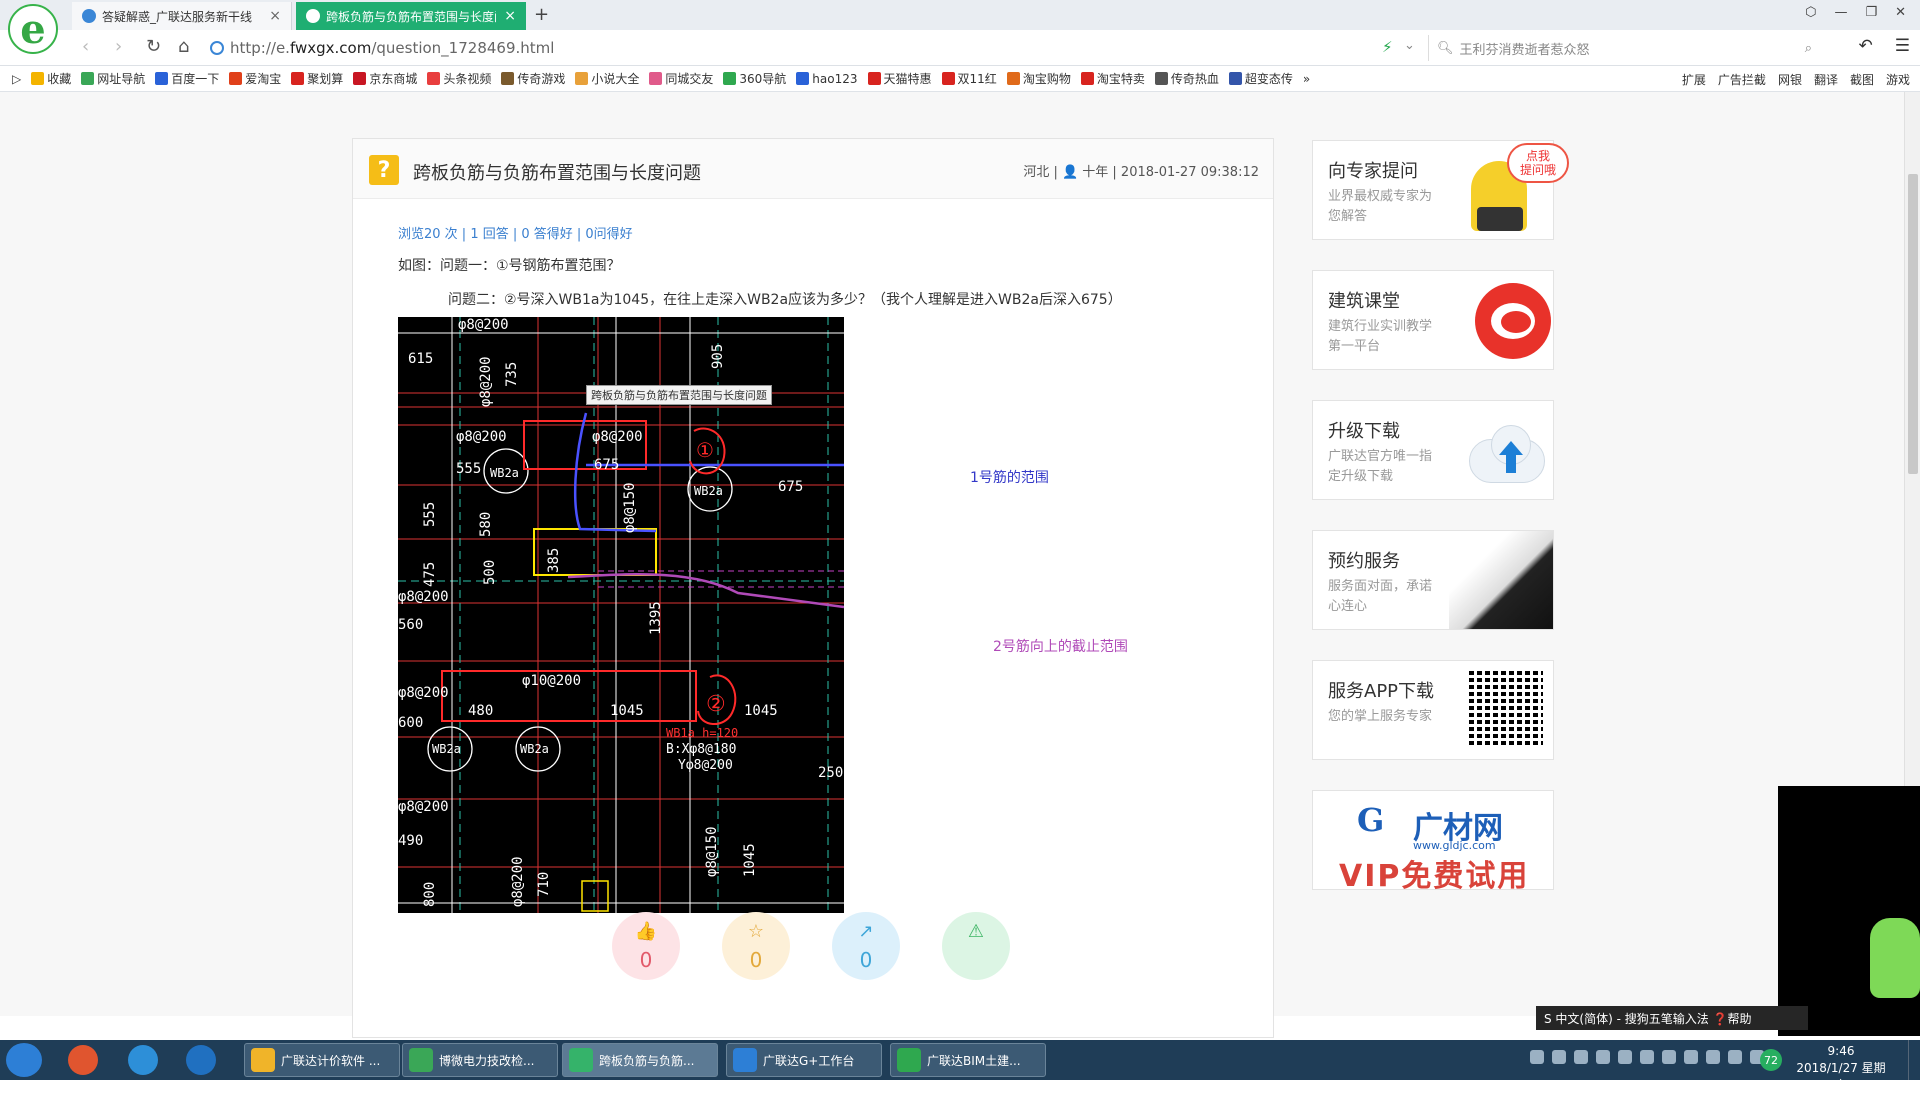 This screenshot has height=1094, width=1920. I want to click on restore-icon: ❐, so click(1871, 12).